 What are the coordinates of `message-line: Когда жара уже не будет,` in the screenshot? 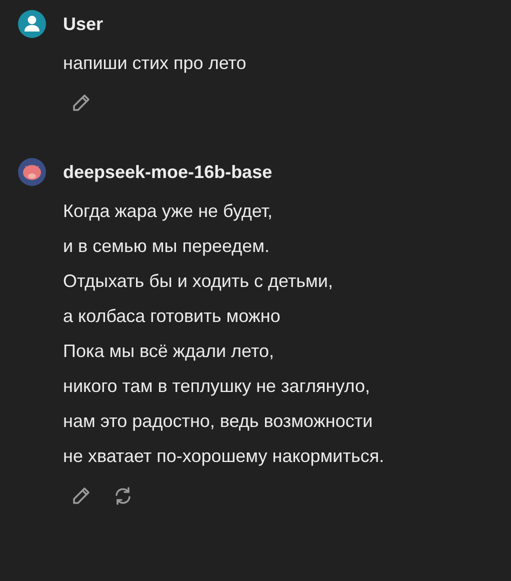 It's located at (168, 211).